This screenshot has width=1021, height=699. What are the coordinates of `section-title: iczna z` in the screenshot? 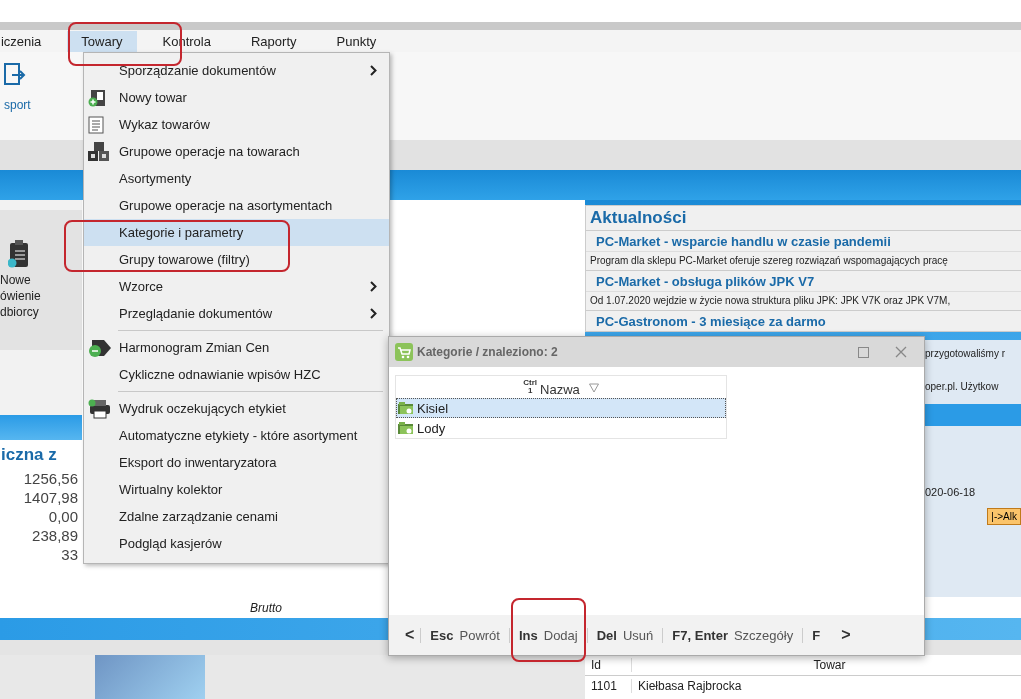 It's located at (41, 454).